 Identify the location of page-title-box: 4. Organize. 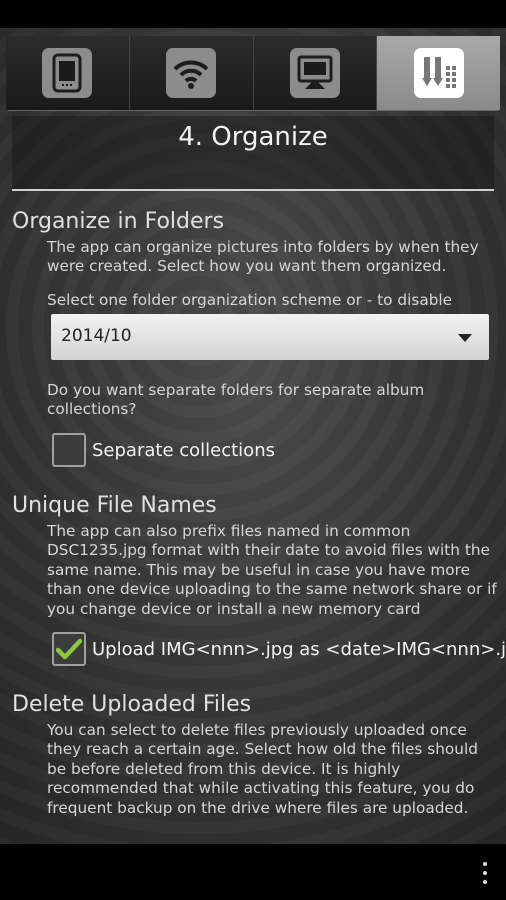
(253, 153).